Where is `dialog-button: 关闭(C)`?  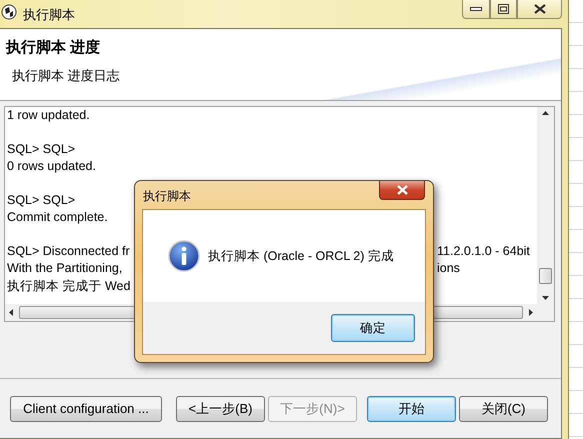 dialog-button: 关闭(C) is located at coordinates (503, 409).